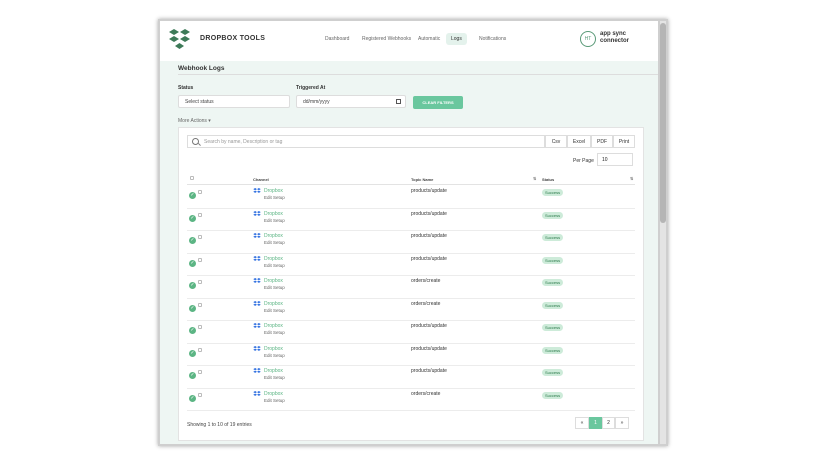 The width and height of the screenshot is (828, 466). Describe the element at coordinates (588, 39) in the screenshot. I see `avatar: HT` at that location.